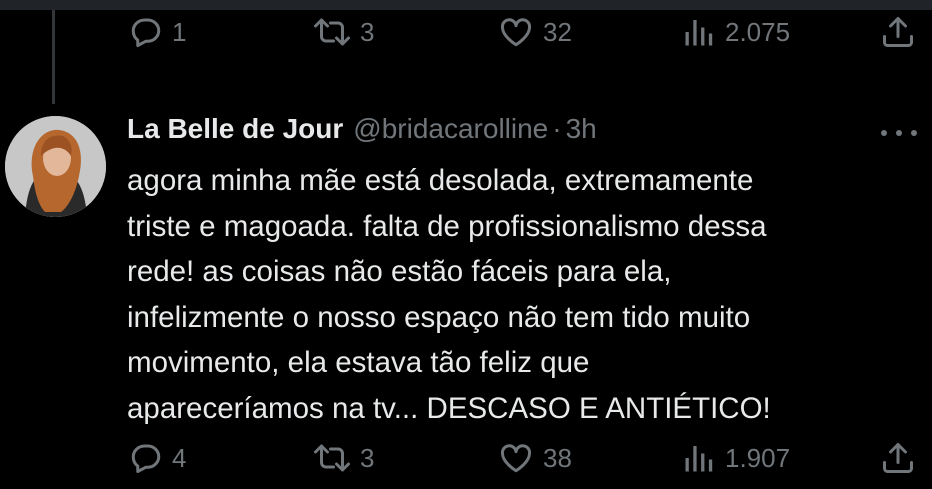 The image size is (932, 489). I want to click on prev-reply-count: 1, so click(179, 31).